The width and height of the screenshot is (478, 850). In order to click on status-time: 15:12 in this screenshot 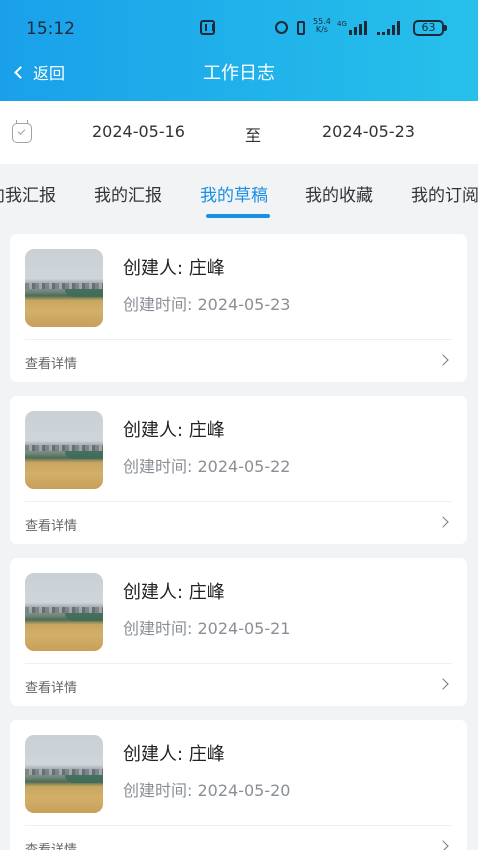, I will do `click(50, 29)`.